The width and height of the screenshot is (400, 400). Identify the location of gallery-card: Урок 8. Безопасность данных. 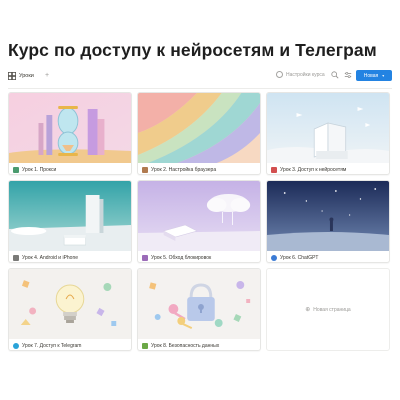
(199, 309).